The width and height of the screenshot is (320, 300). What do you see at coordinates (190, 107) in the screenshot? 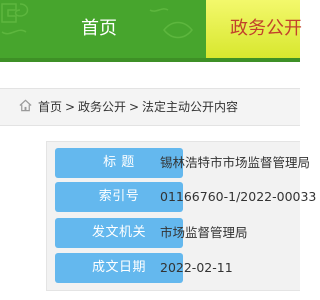
I see `breadcrumb-current: 法定主动公开内容` at bounding box center [190, 107].